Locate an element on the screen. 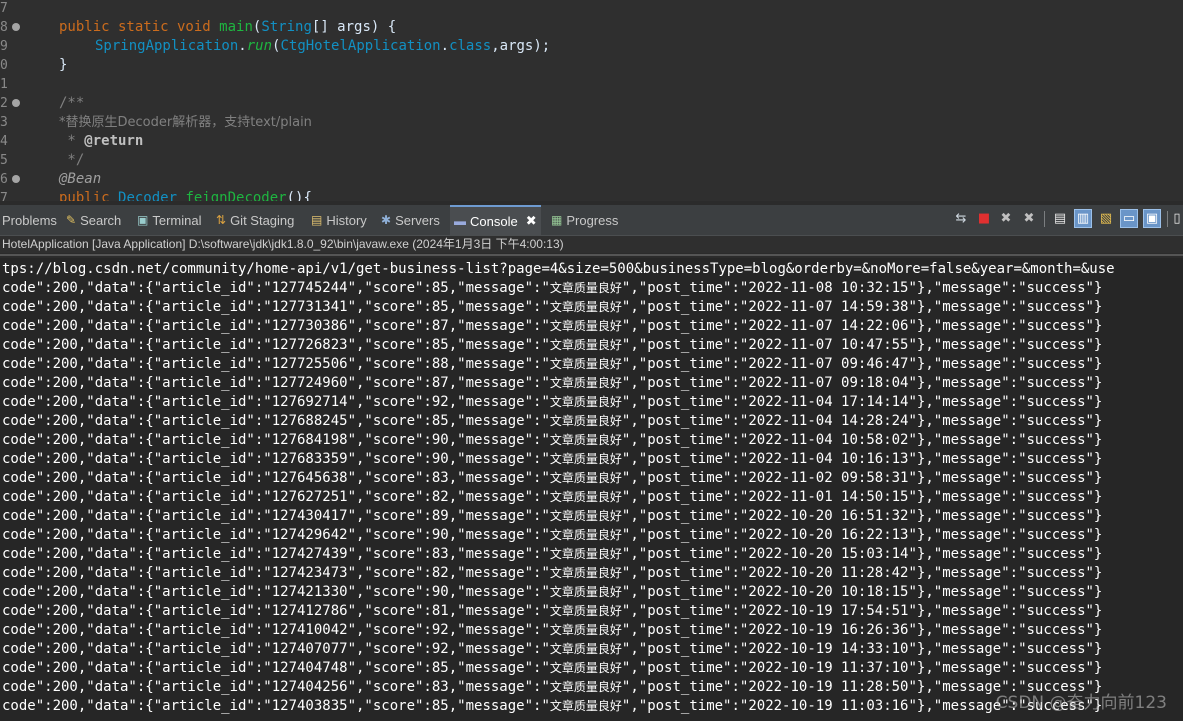 The height and width of the screenshot is (721, 1183). score: 90 is located at coordinates (440, 592).